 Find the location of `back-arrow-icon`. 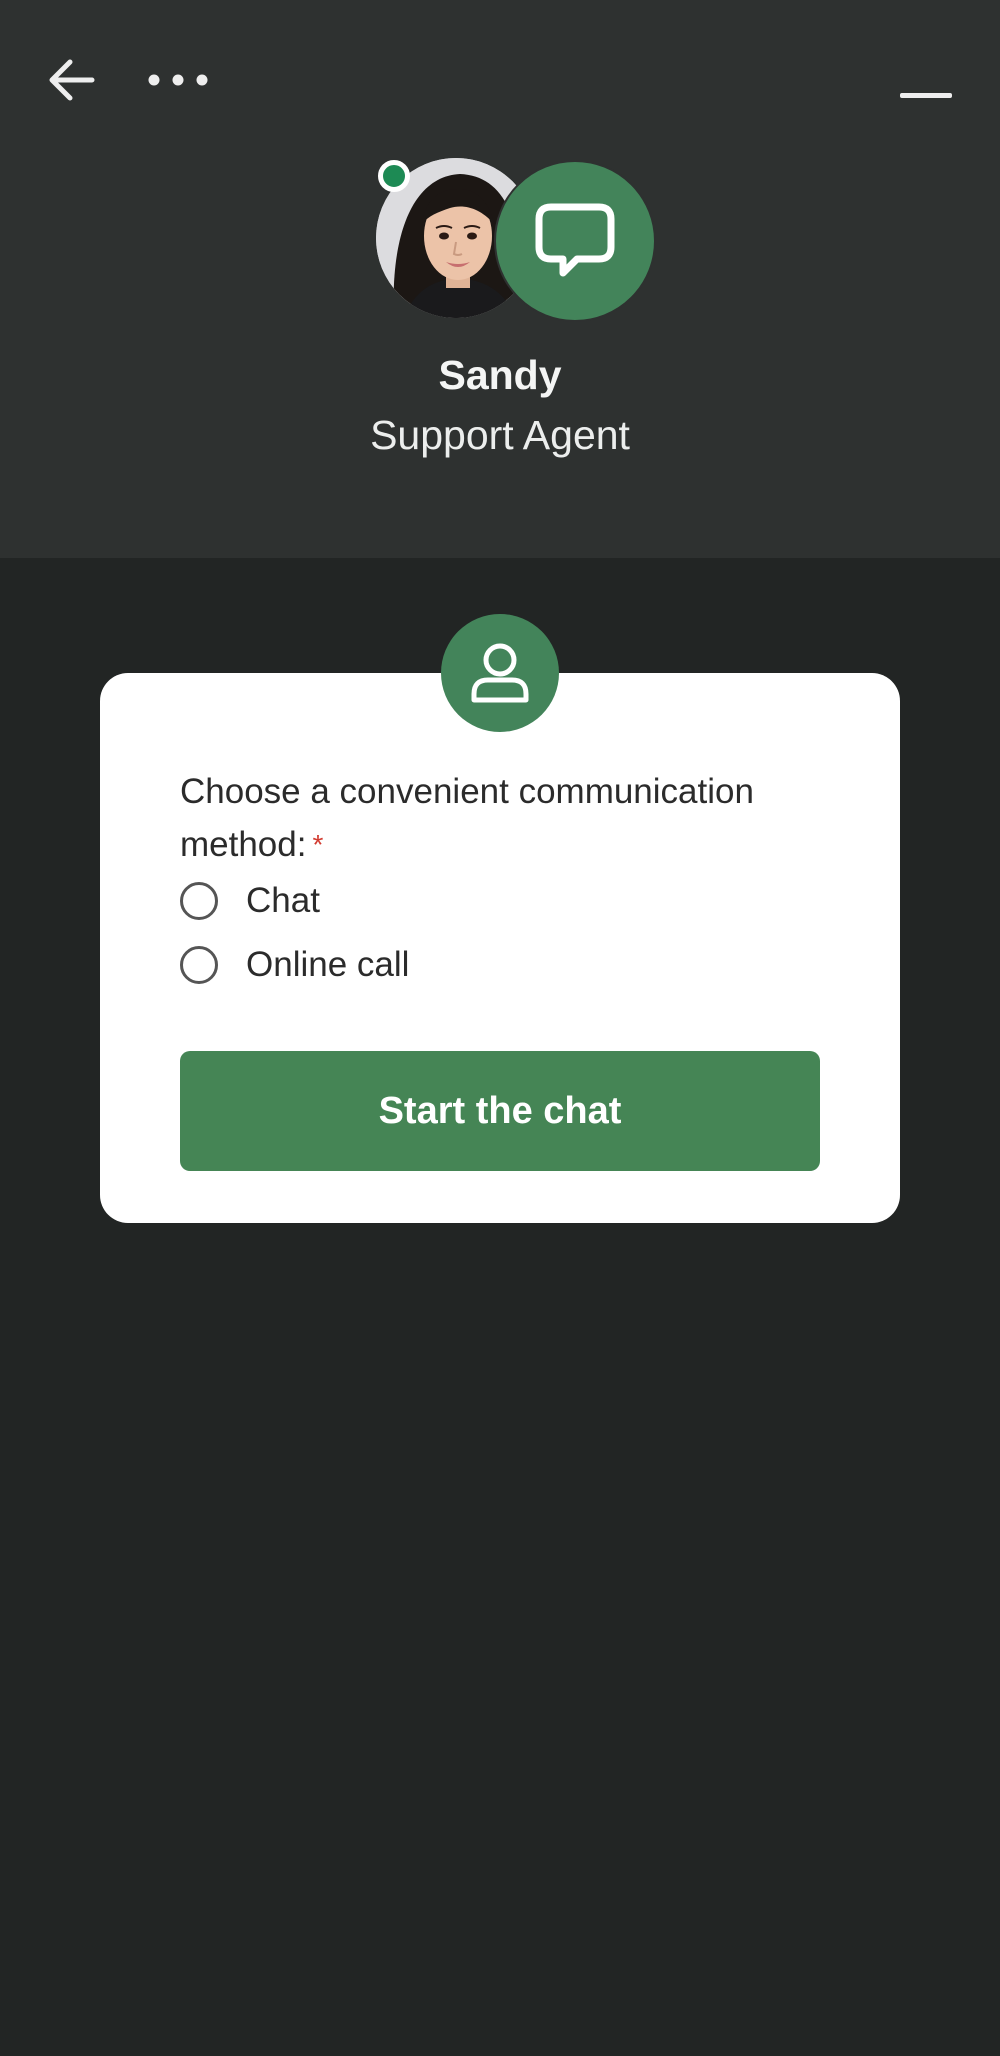

back-arrow-icon is located at coordinates (72, 80).